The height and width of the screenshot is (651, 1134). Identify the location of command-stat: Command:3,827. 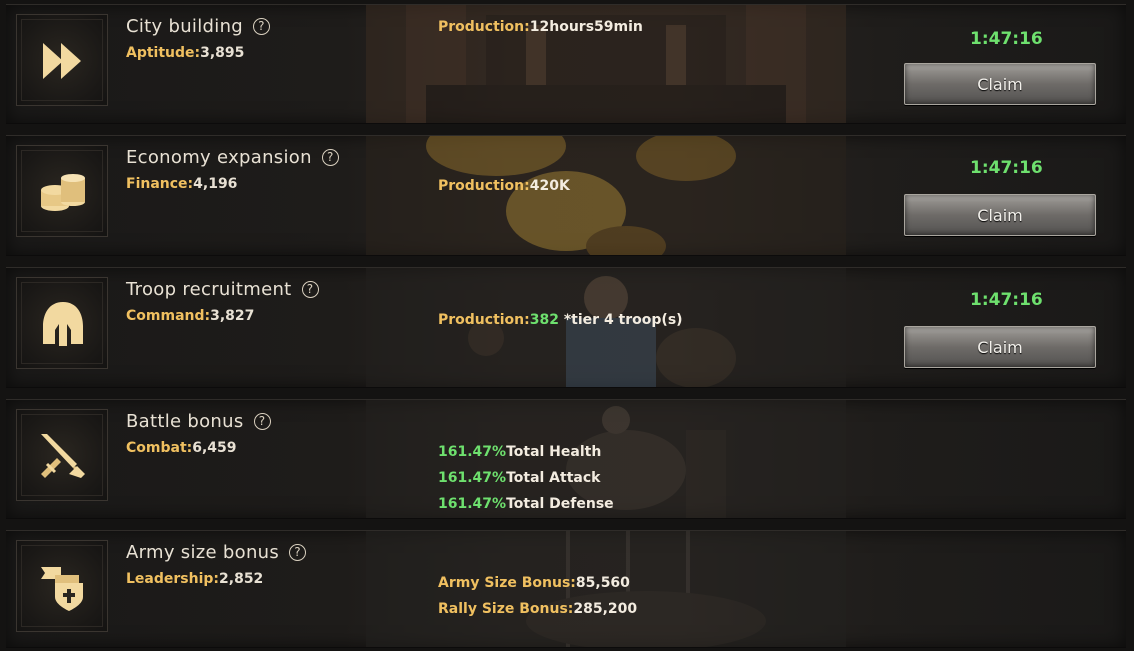
(190, 316).